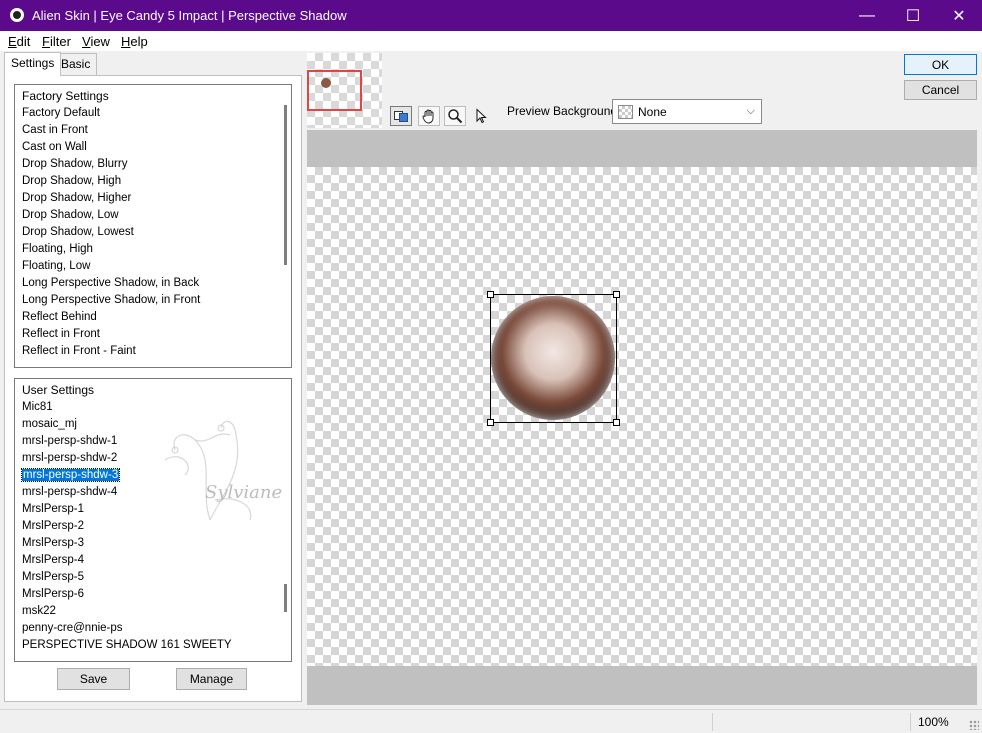 Image resolution: width=982 pixels, height=733 pixels. I want to click on list-item-label: Long Perspective Shadow, in Back, so click(111, 283).